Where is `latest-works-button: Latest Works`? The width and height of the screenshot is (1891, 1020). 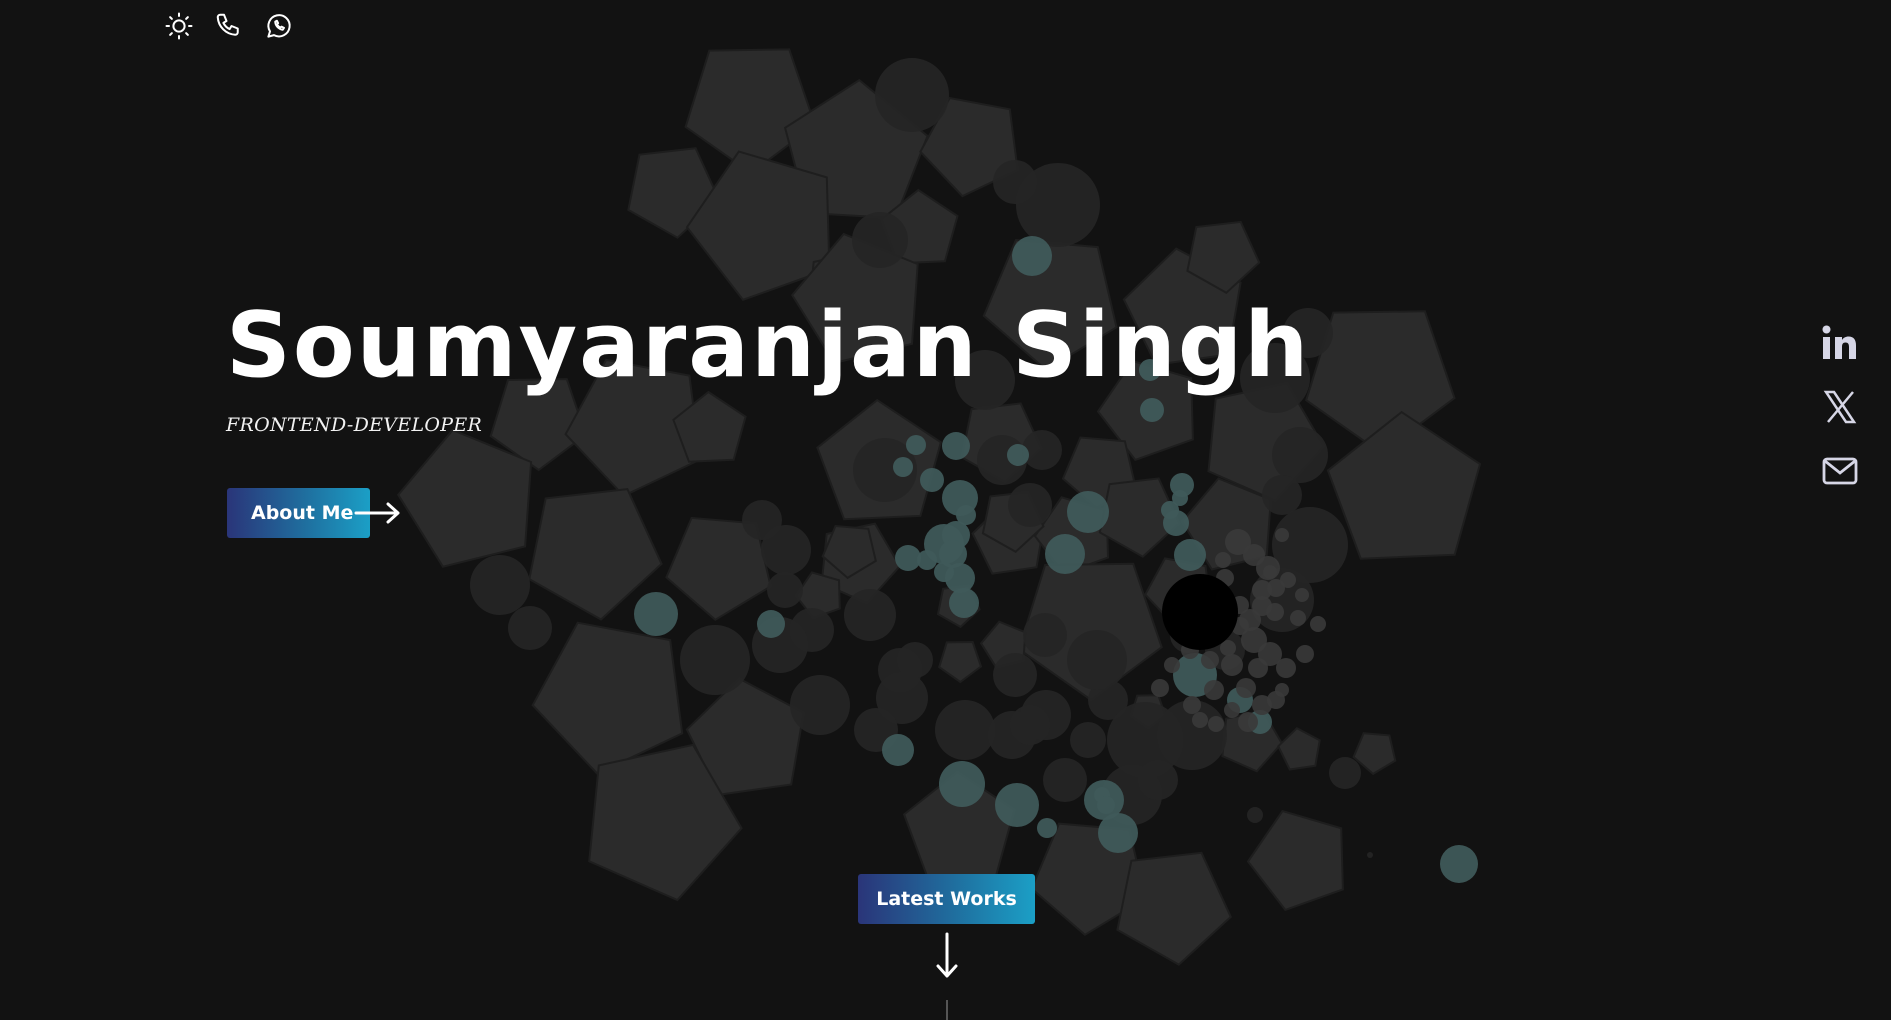 latest-works-button: Latest Works is located at coordinates (946, 899).